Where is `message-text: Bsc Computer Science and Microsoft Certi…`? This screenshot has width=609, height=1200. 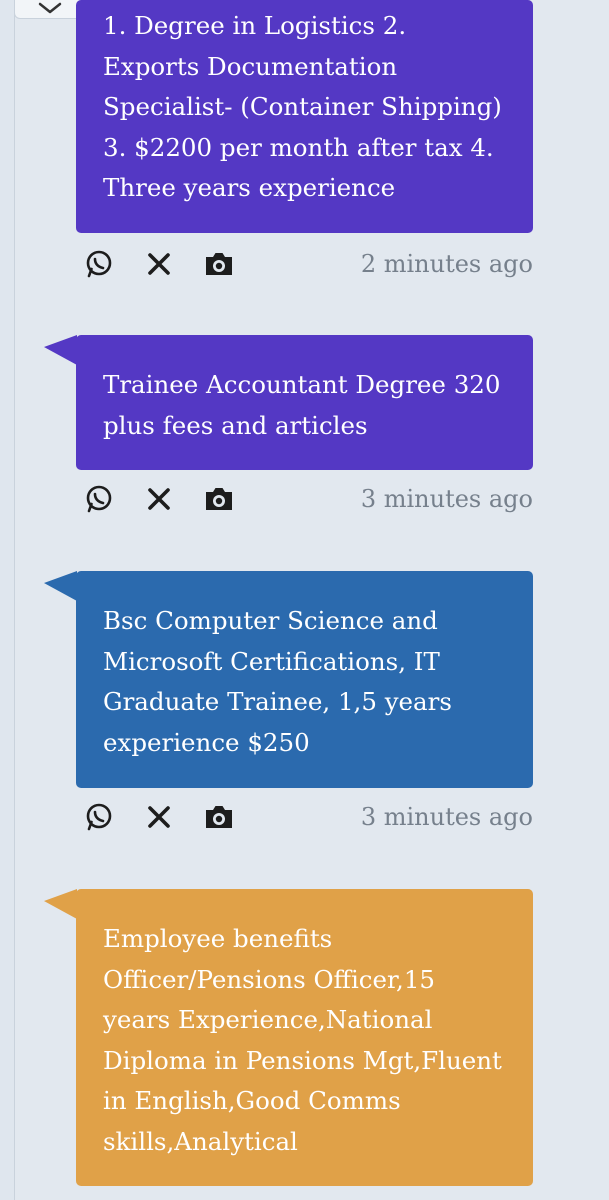
message-text: Bsc Computer Science and Microsoft Certi… is located at coordinates (277, 681).